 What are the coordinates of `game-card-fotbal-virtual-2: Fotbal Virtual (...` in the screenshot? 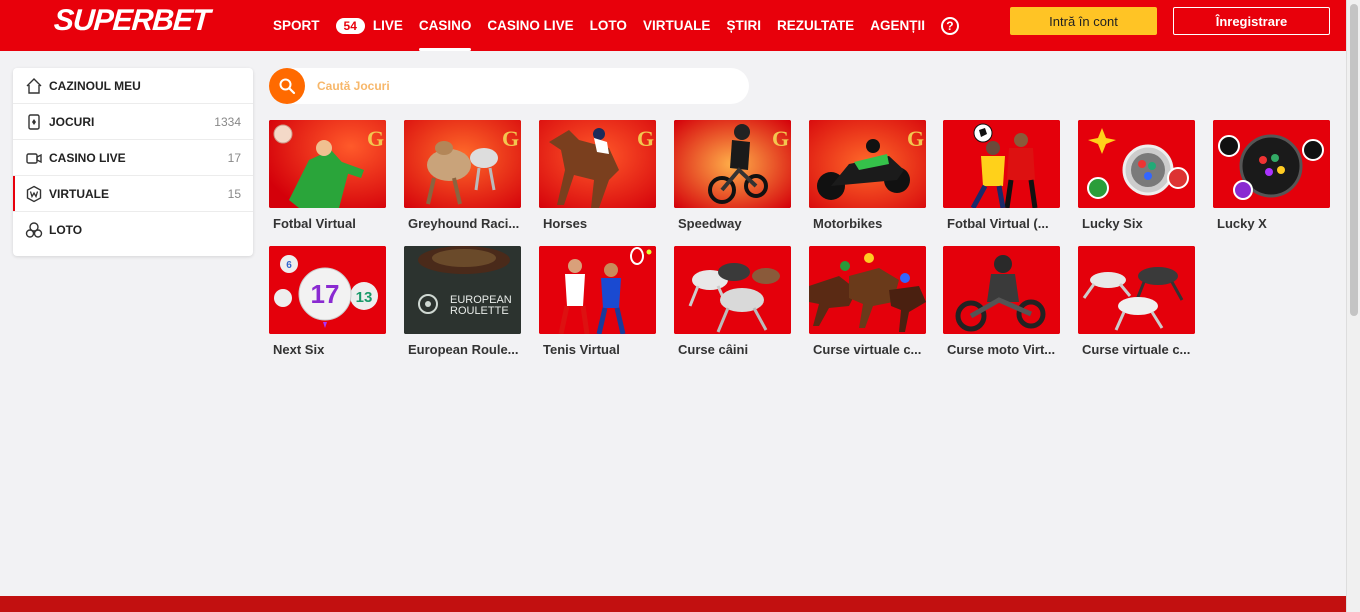 It's located at (1001, 175).